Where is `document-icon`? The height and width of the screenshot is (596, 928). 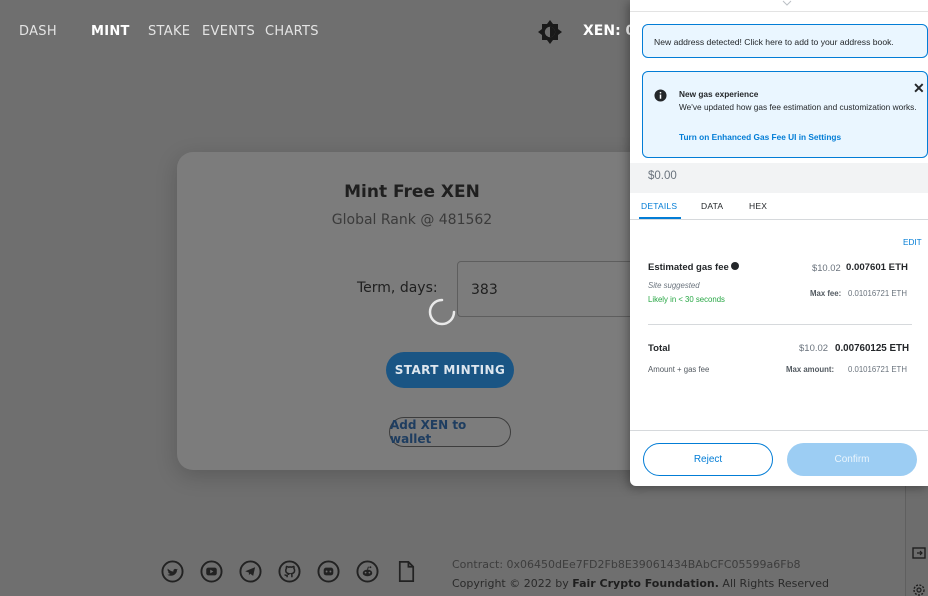 document-icon is located at coordinates (406, 571).